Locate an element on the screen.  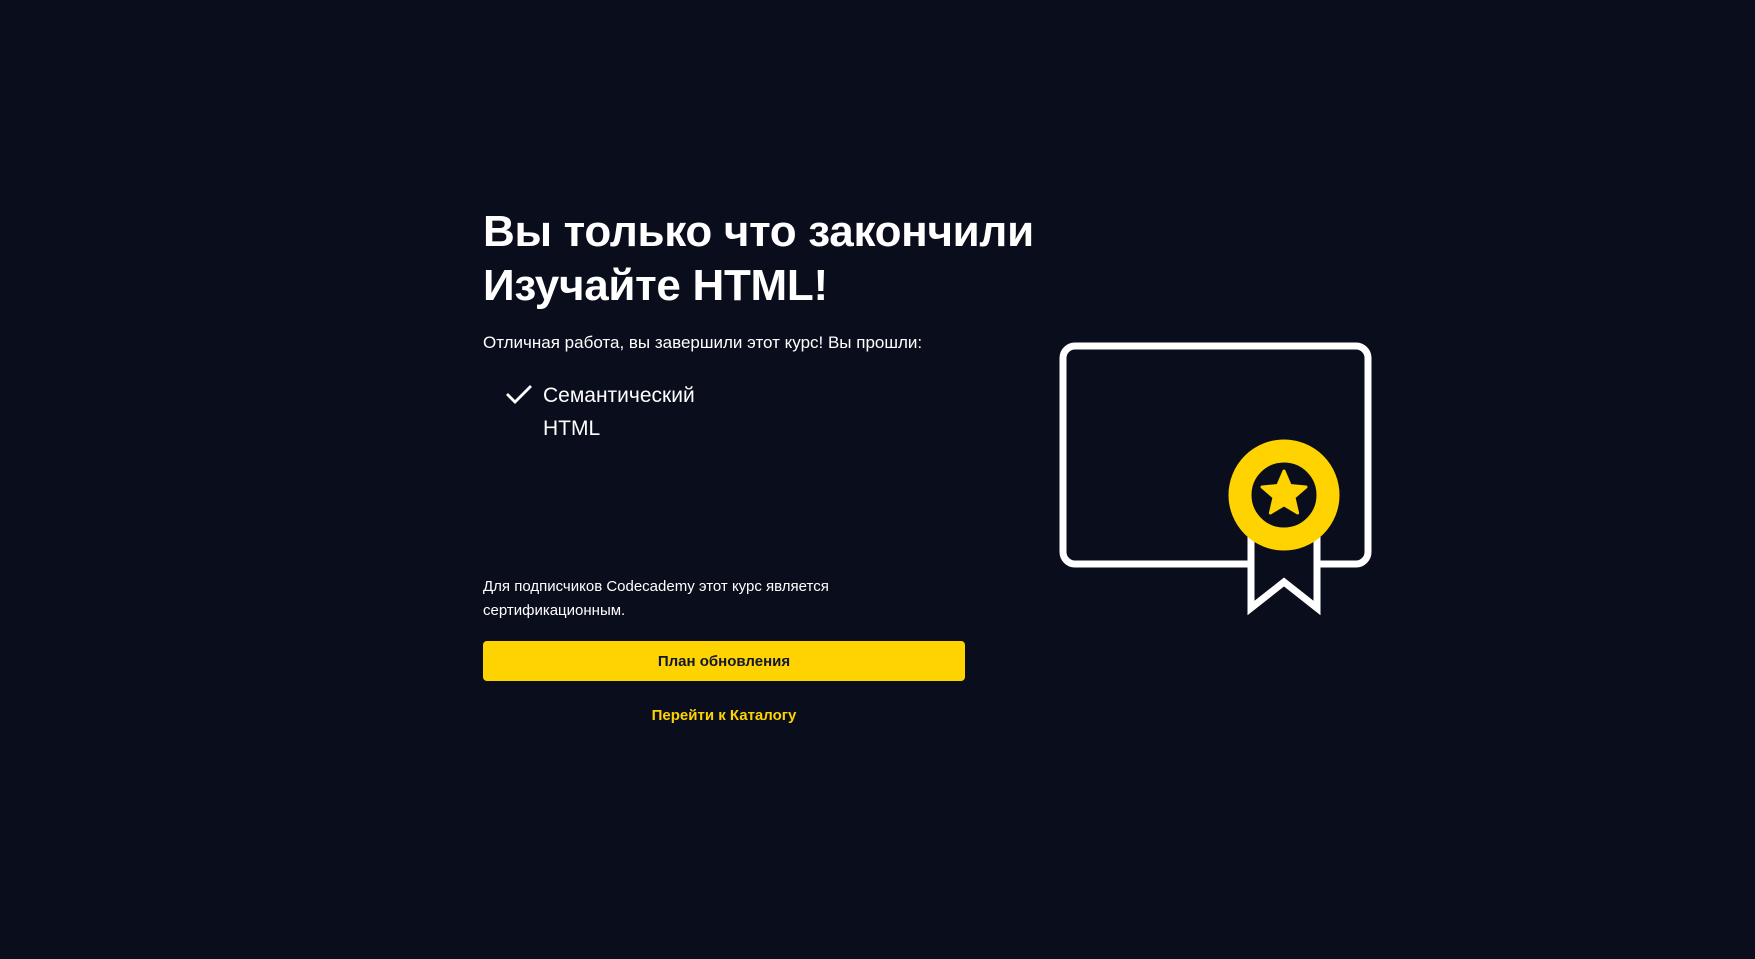
completed-lessons-list: Семантический HTML is located at coordinates (724, 412).